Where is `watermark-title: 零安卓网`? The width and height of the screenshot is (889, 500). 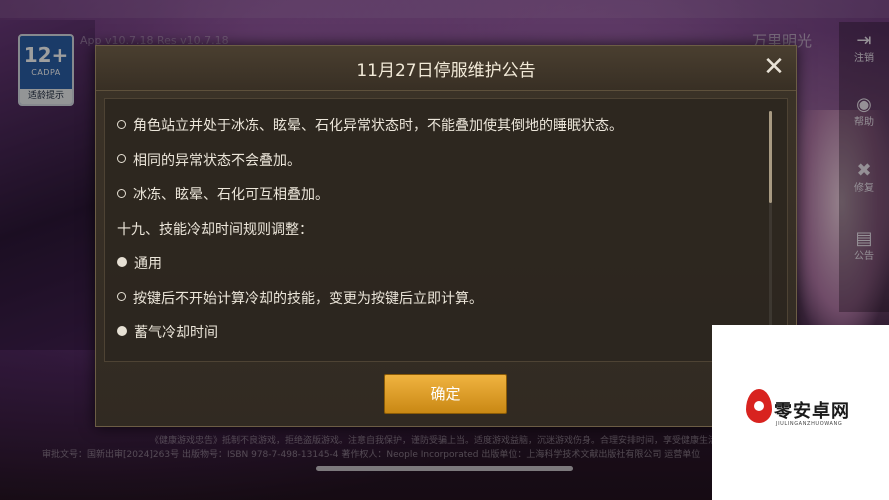 watermark-title: 零安卓网 is located at coordinates (812, 411).